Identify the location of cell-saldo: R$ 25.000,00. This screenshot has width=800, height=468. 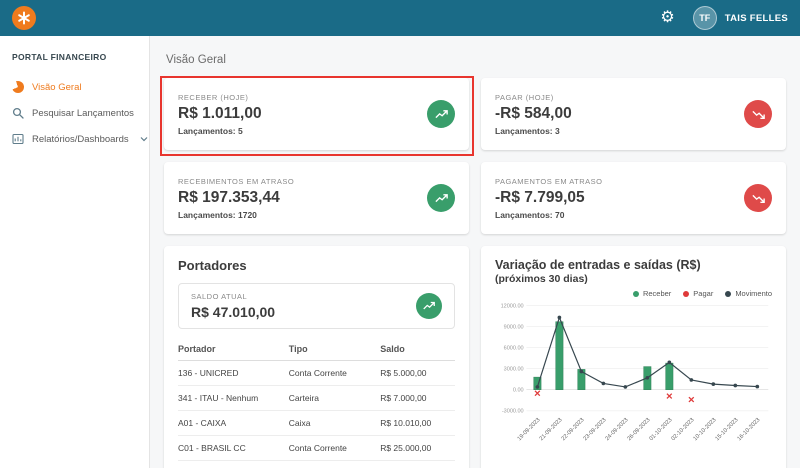
(417, 448).